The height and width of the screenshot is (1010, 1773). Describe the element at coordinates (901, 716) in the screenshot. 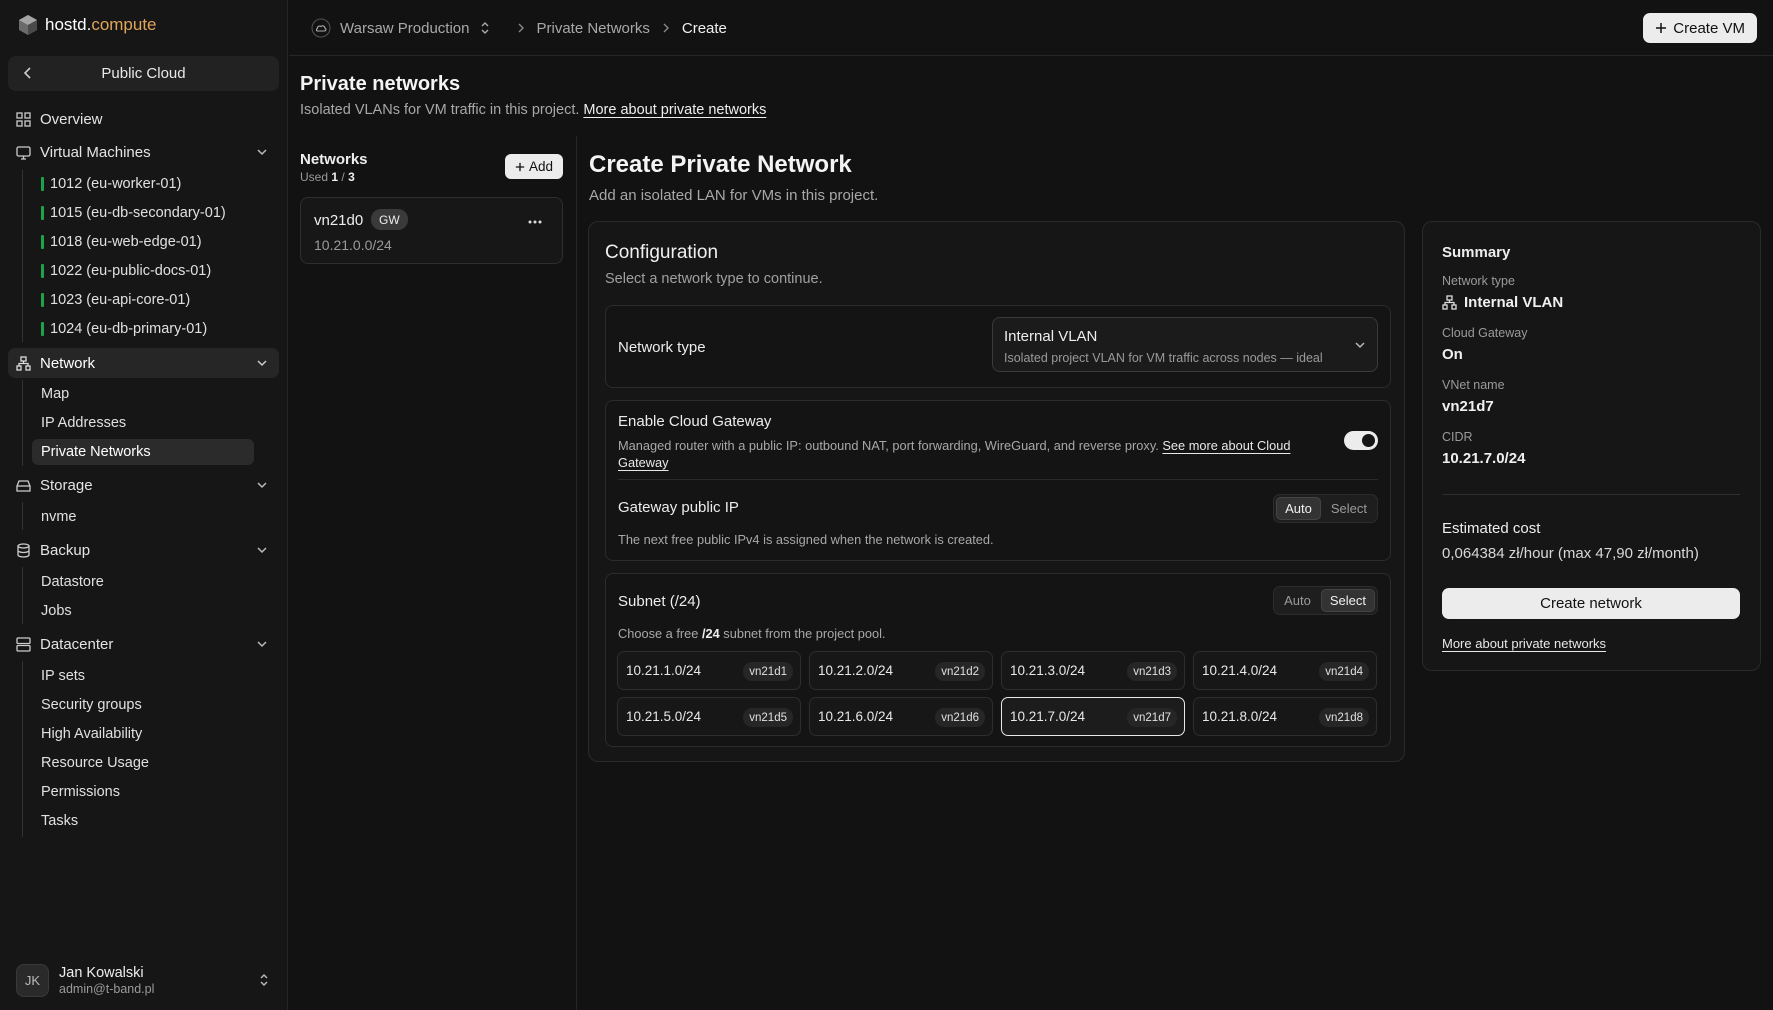

I see `subnet-option: 10.21.6.0/24 vn21d6` at that location.